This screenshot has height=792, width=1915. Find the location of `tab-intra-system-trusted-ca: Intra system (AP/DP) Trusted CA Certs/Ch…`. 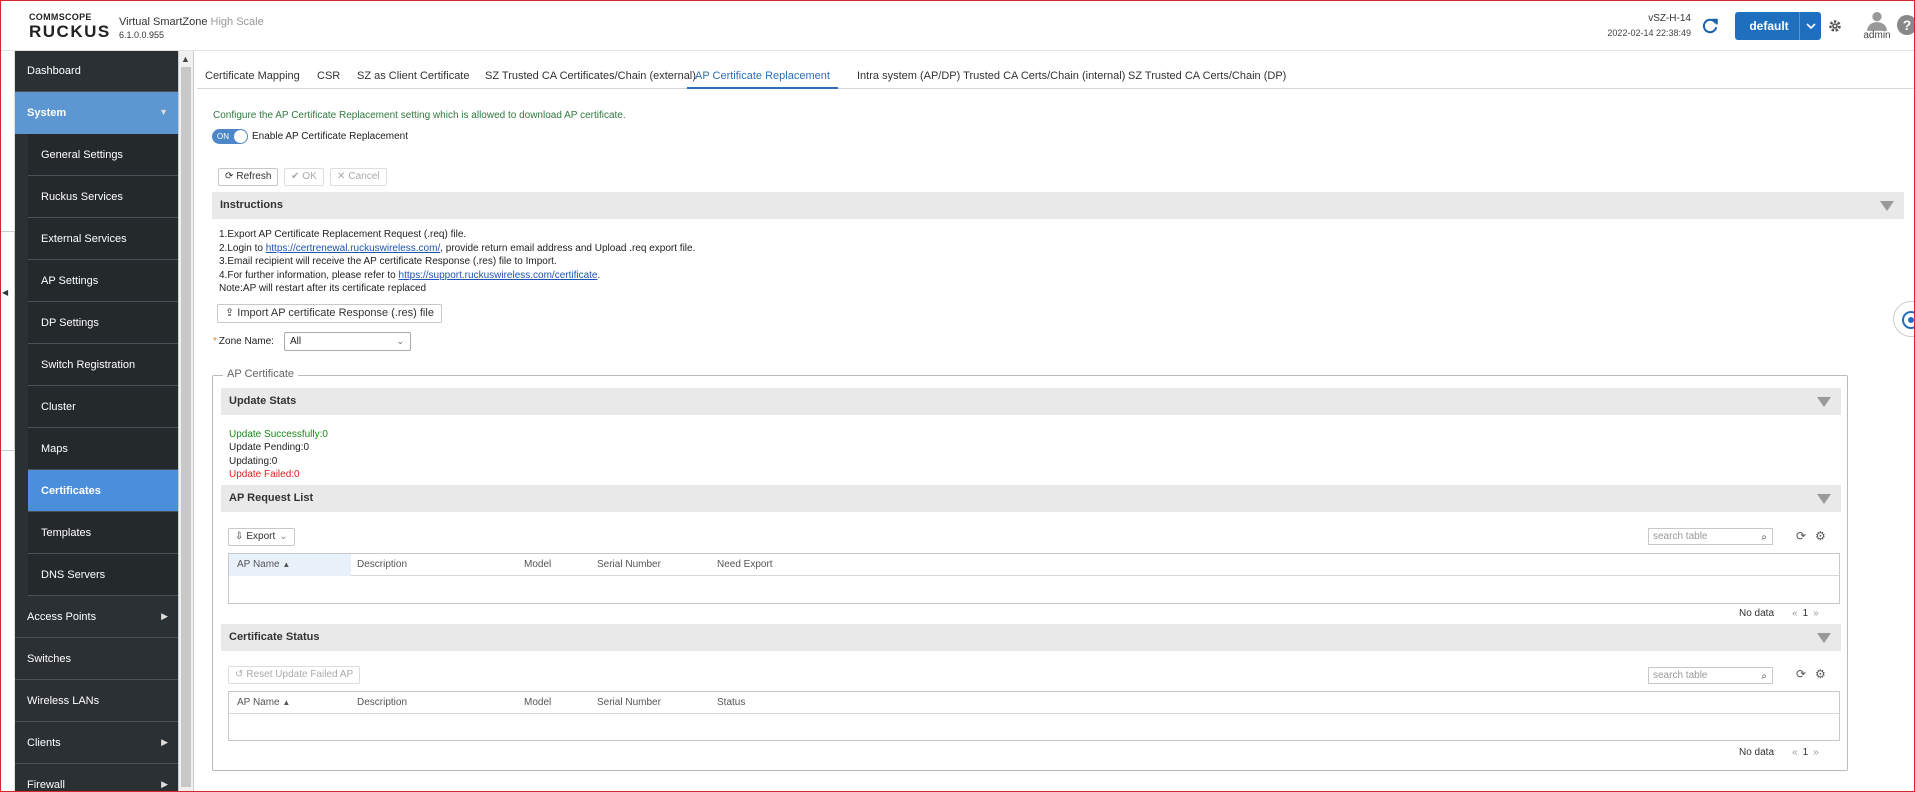

tab-intra-system-trusted-ca: Intra system (AP/DP) Trusted CA Certs/Ch… is located at coordinates (991, 76).